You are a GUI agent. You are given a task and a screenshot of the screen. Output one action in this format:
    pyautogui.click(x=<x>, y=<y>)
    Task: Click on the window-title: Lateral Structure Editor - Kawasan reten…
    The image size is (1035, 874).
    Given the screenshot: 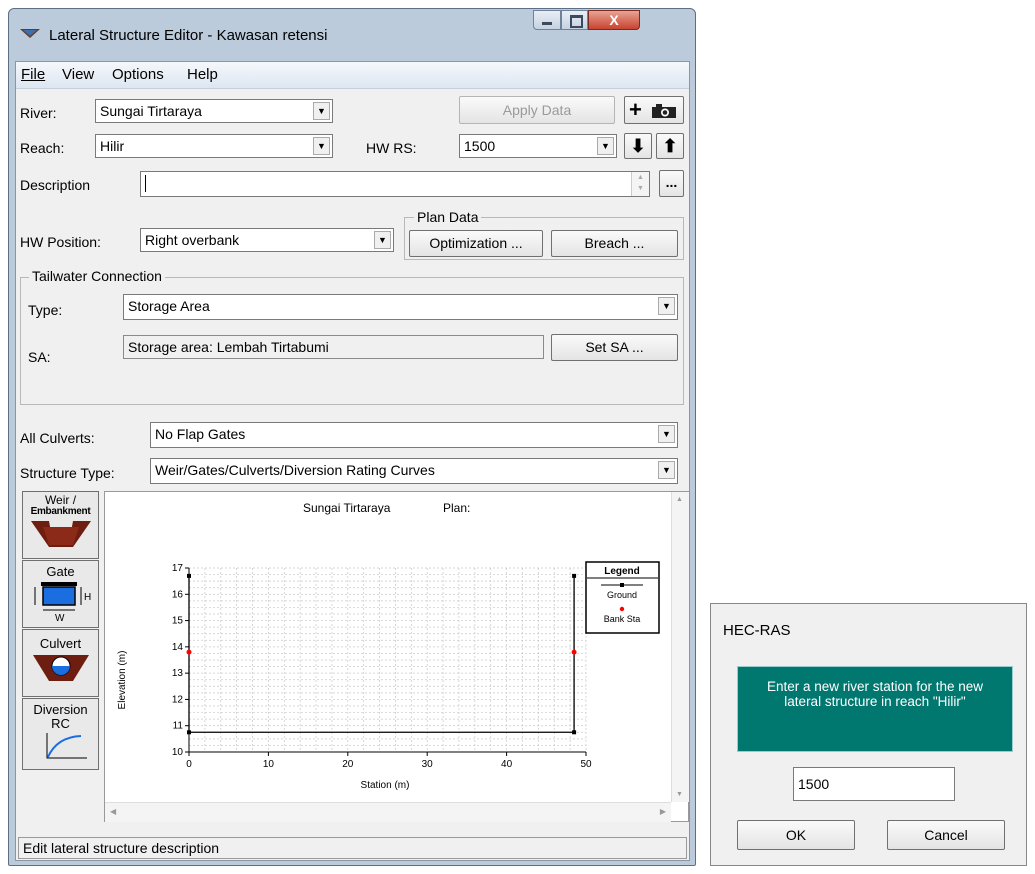 What is the action you would take?
    pyautogui.click(x=188, y=35)
    